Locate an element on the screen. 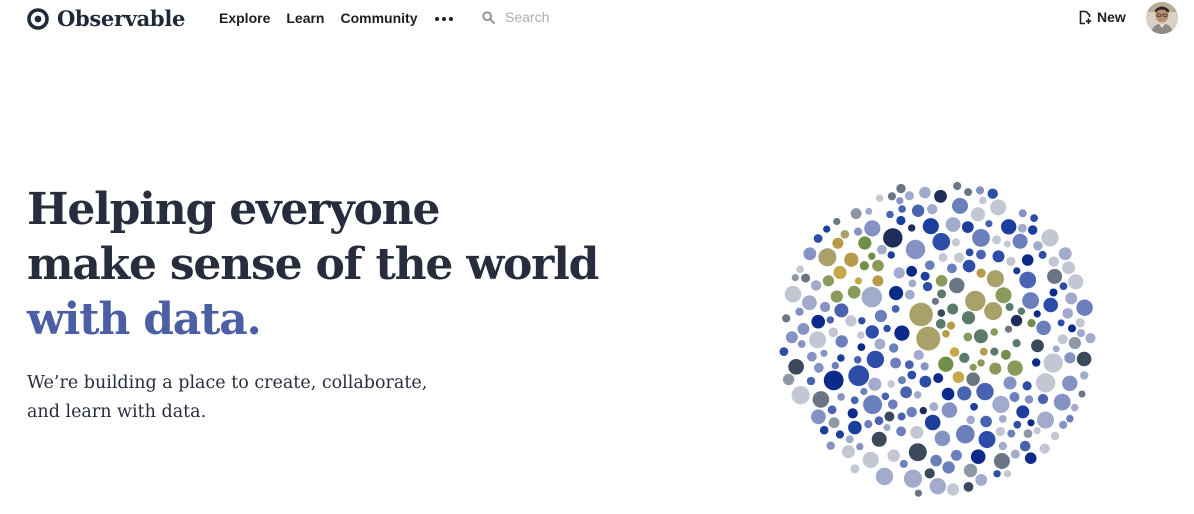  new-button-label: New is located at coordinates (1111, 17).